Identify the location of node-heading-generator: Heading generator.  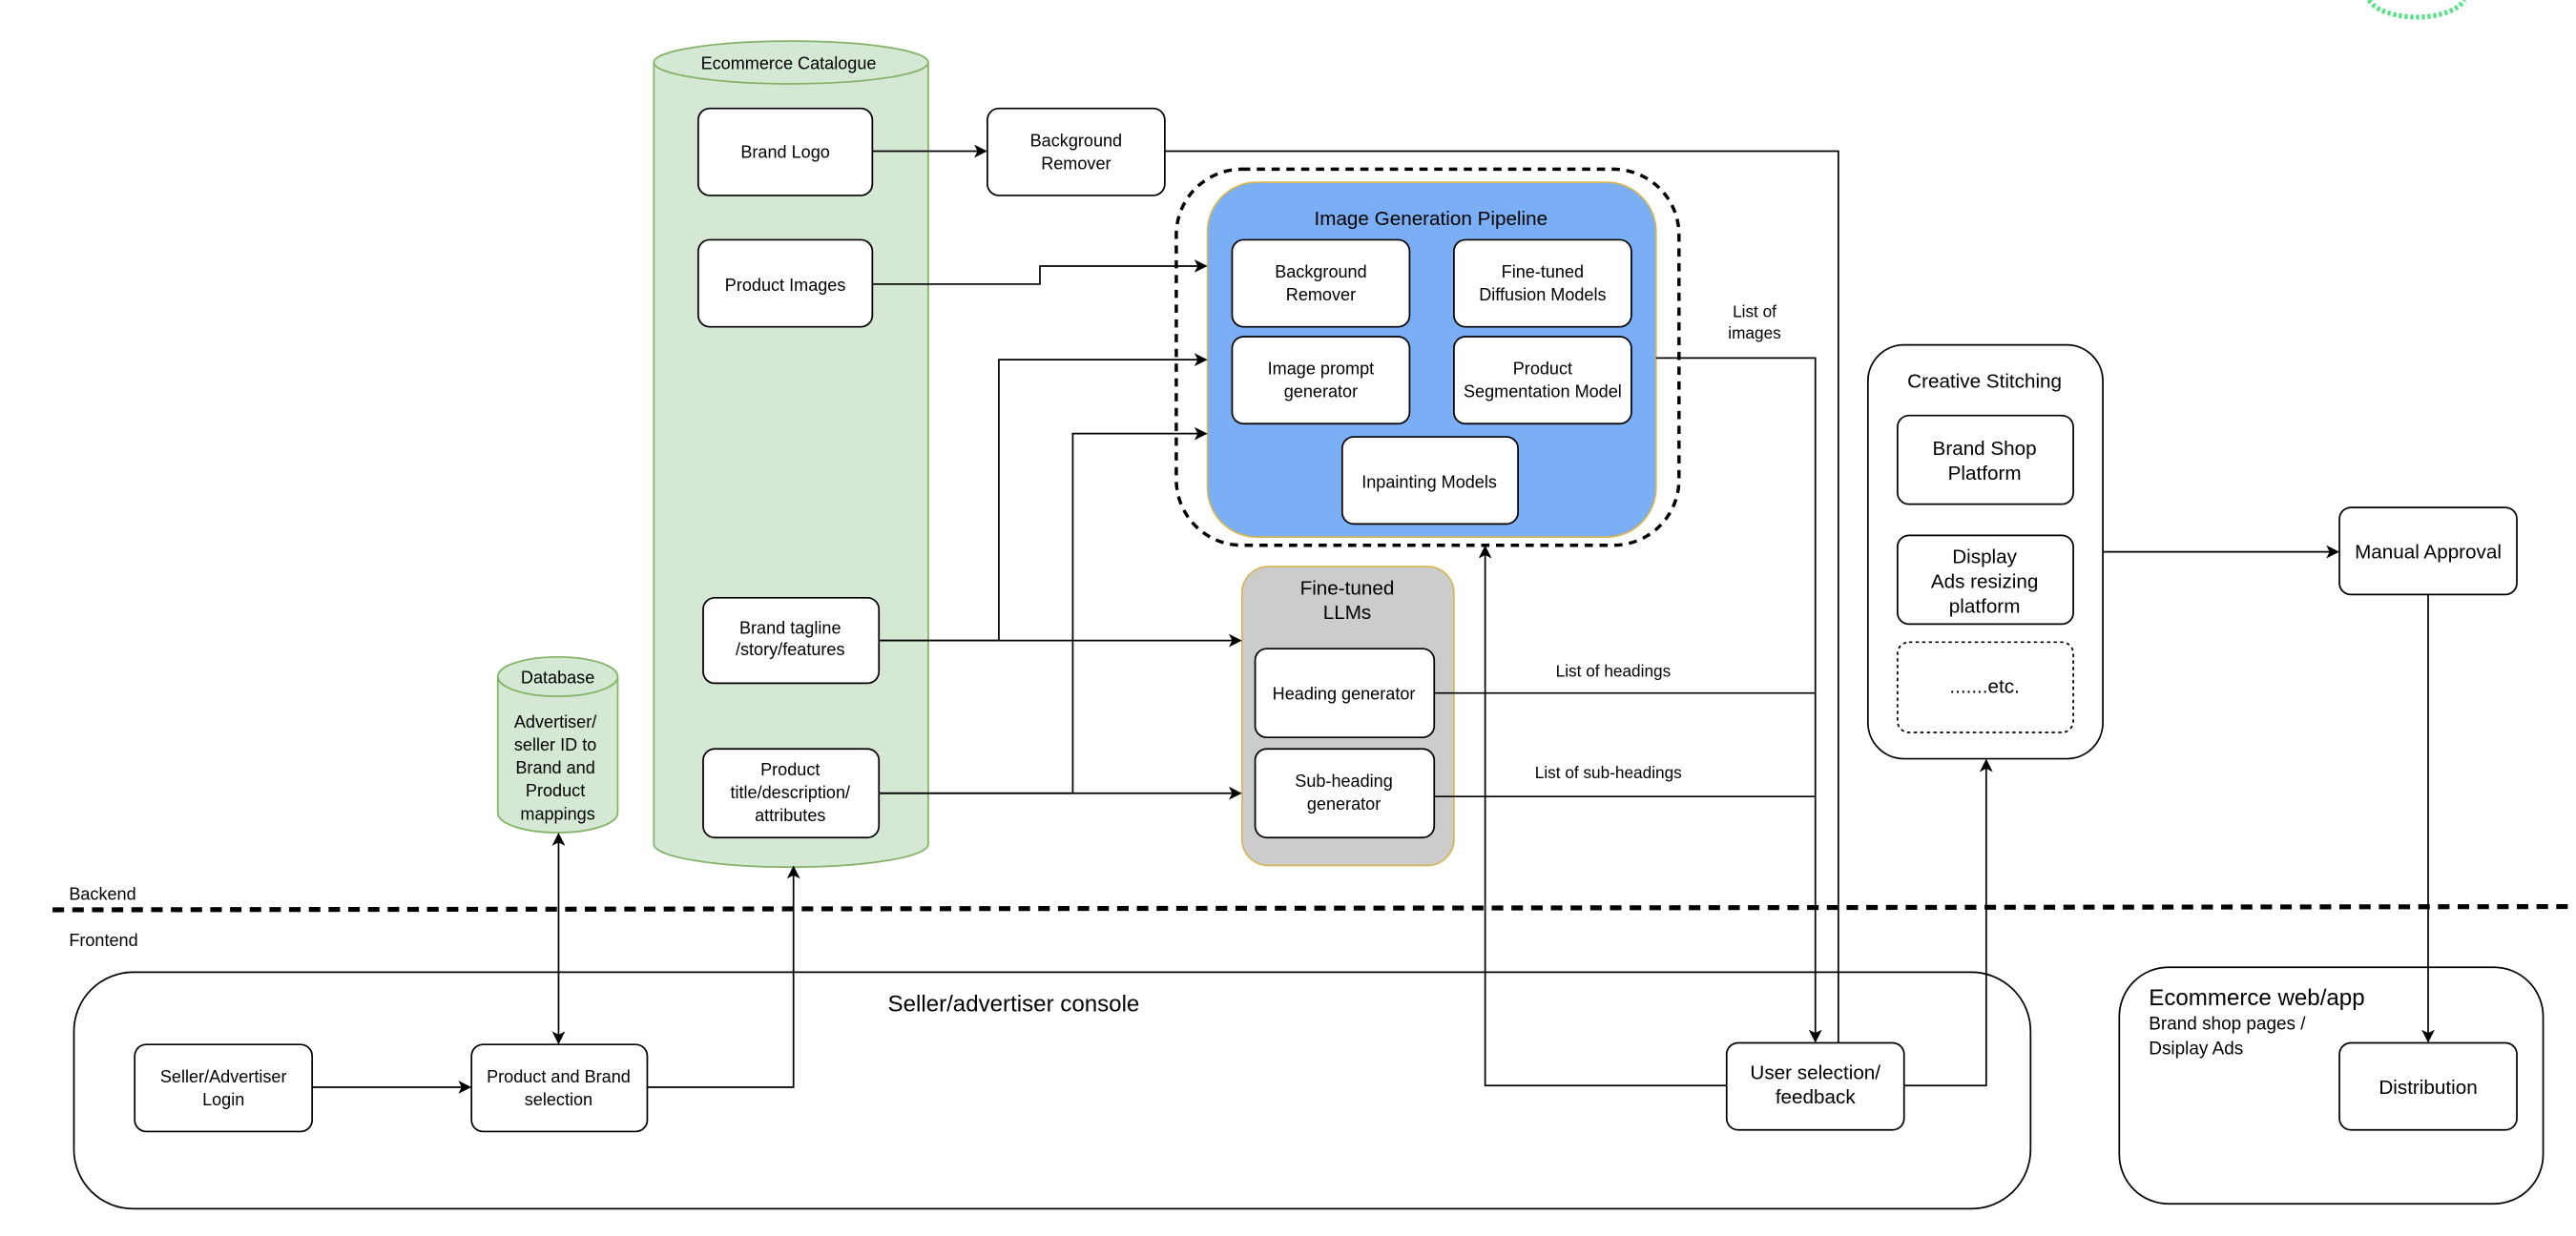
(1345, 693).